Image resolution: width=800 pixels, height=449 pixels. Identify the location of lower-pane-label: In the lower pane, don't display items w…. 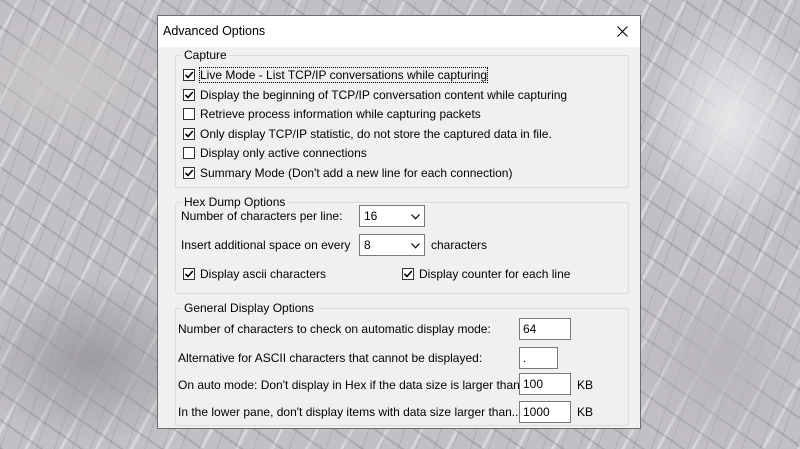
(350, 412).